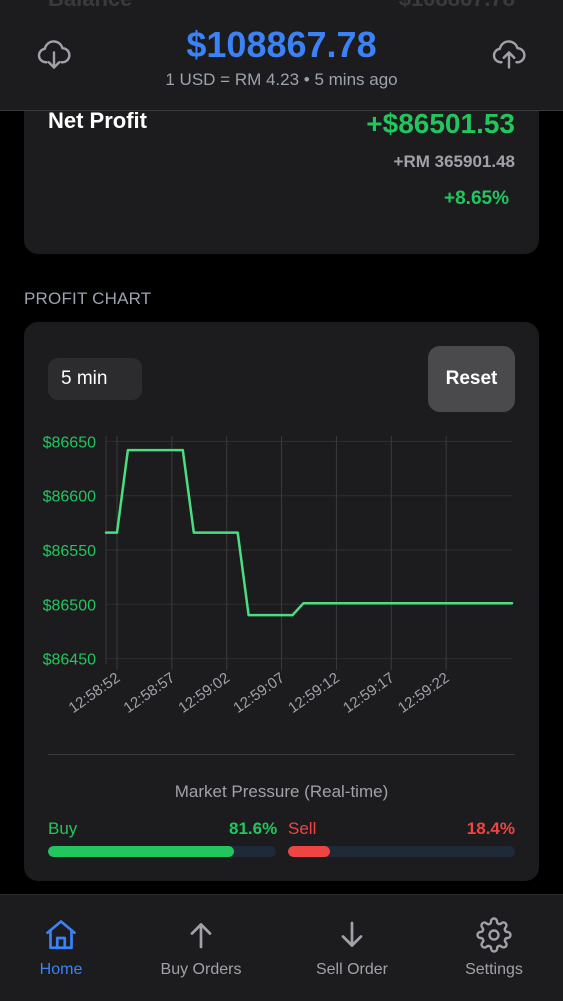 This screenshot has height=1001, width=563. Describe the element at coordinates (352, 969) in the screenshot. I see `nav-sell-order-label: Sell Order` at that location.